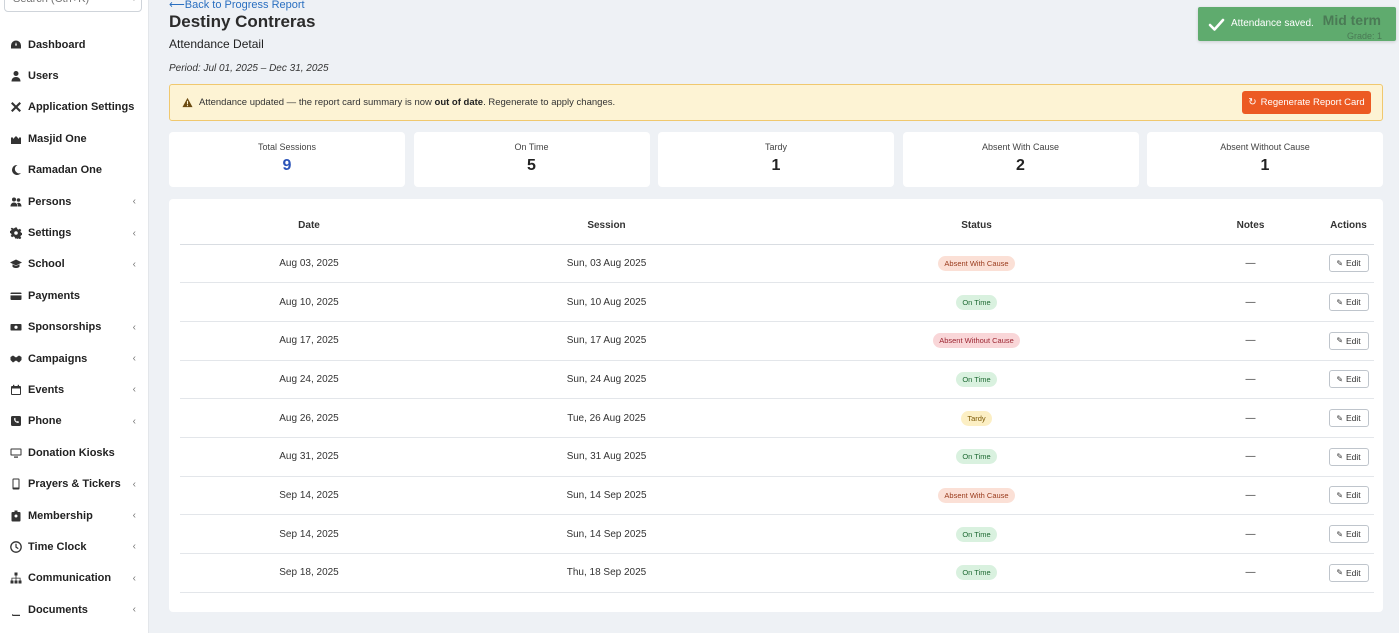 This screenshot has height=633, width=1399. Describe the element at coordinates (244, 5) in the screenshot. I see `back-link-label: Back to Progress Report` at that location.